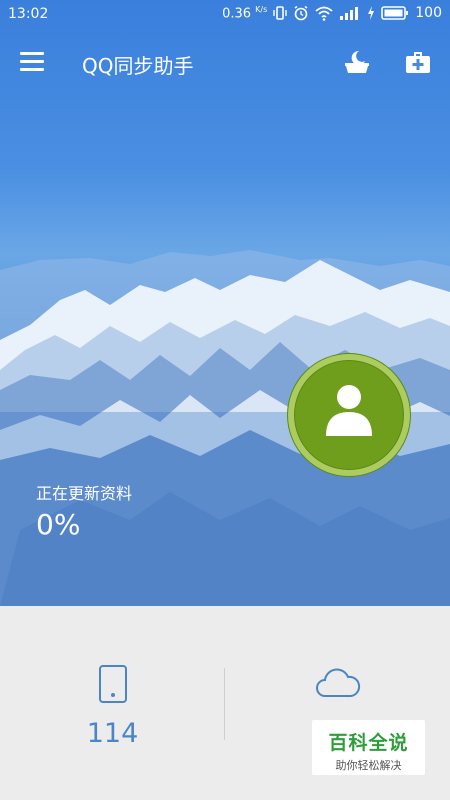  What do you see at coordinates (112, 706) in the screenshot?
I see `phone-contacts-stat: 114` at bounding box center [112, 706].